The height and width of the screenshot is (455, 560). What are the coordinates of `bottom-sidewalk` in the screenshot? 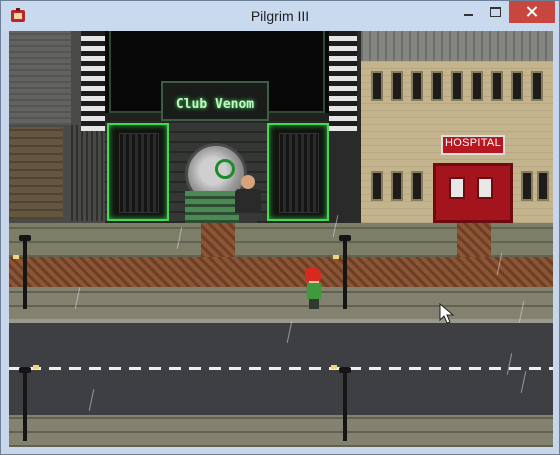 It's located at (281, 431).